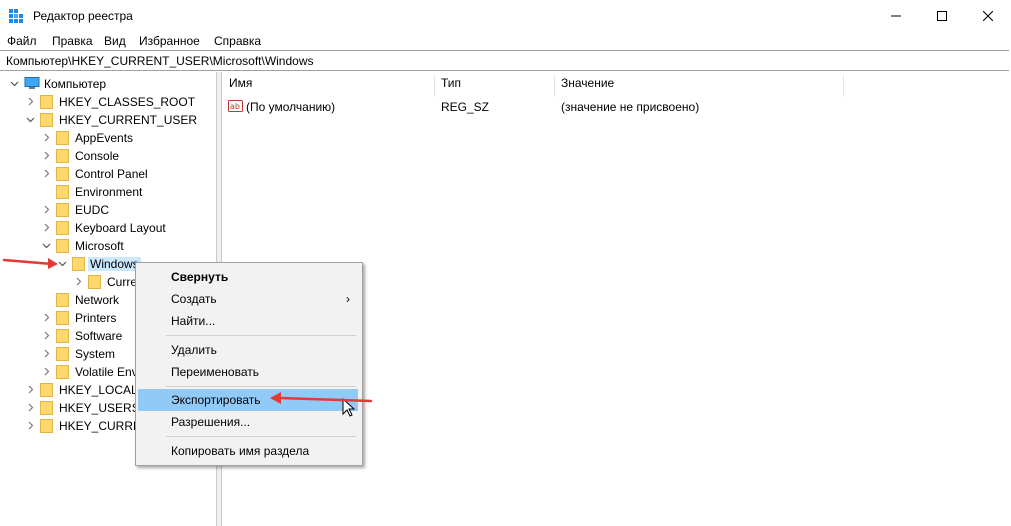 The image size is (1011, 526). What do you see at coordinates (99, 336) in the screenshot?
I see `tree-label: Software` at bounding box center [99, 336].